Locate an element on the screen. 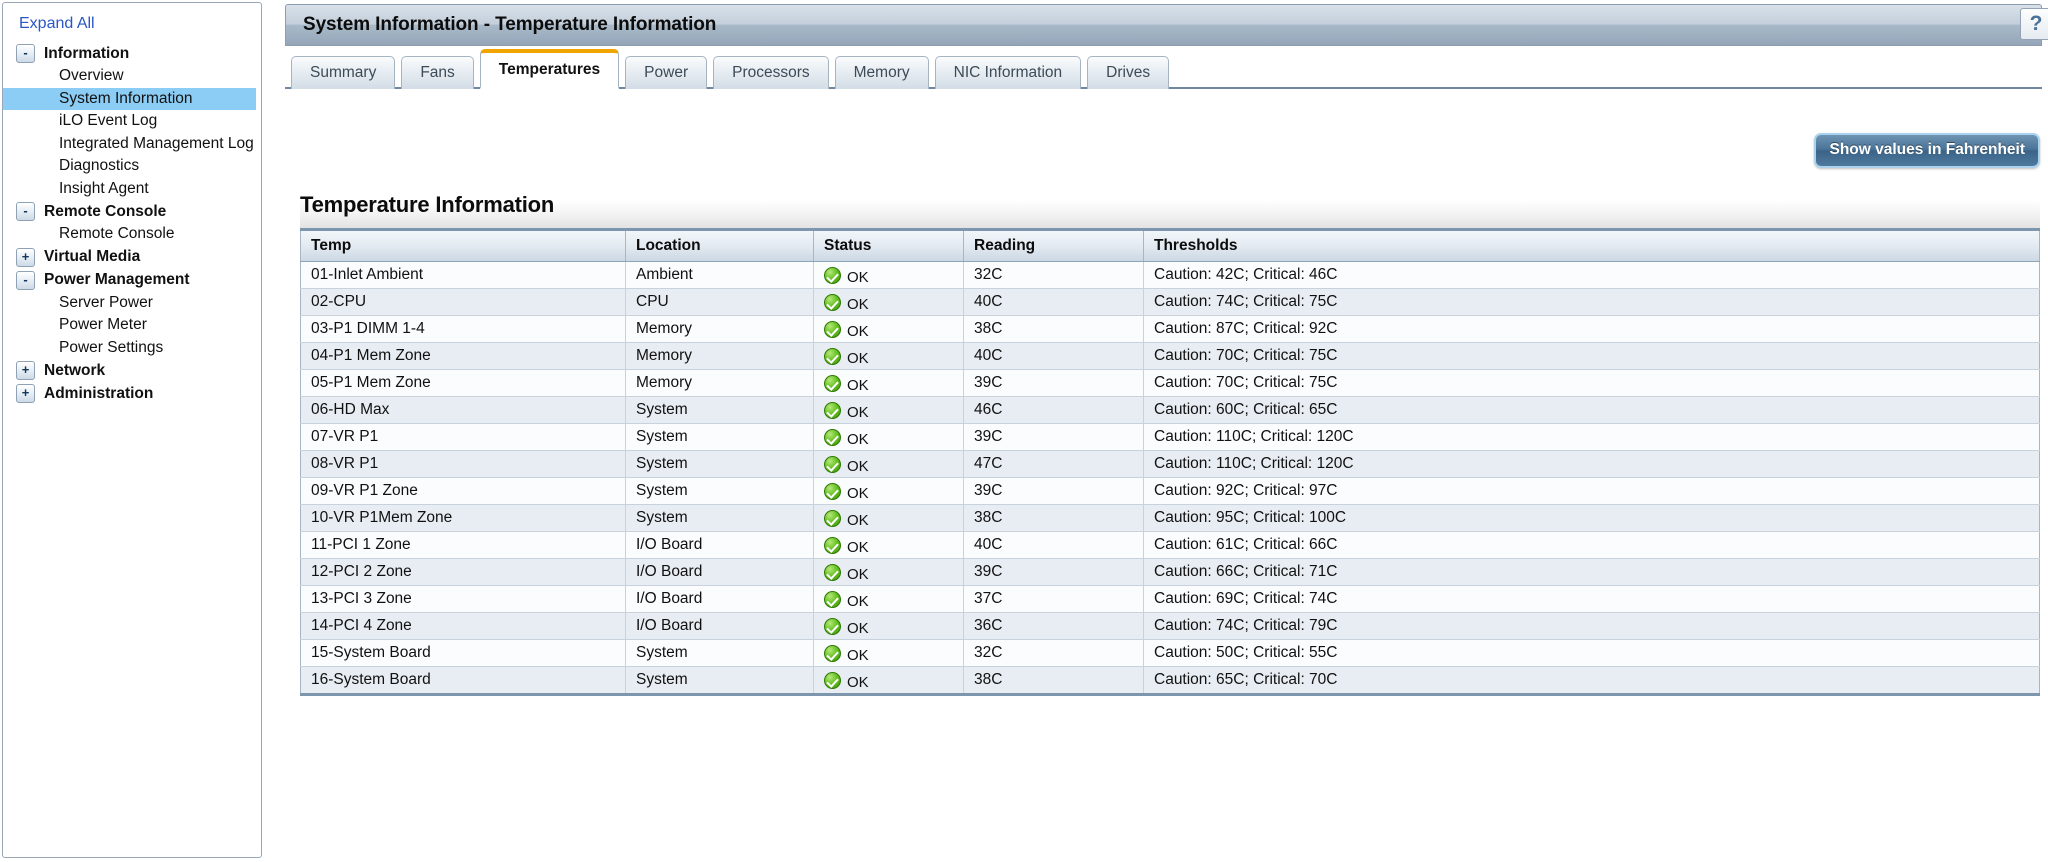 The width and height of the screenshot is (2048, 862). cell-reading: 46C is located at coordinates (1053, 410).